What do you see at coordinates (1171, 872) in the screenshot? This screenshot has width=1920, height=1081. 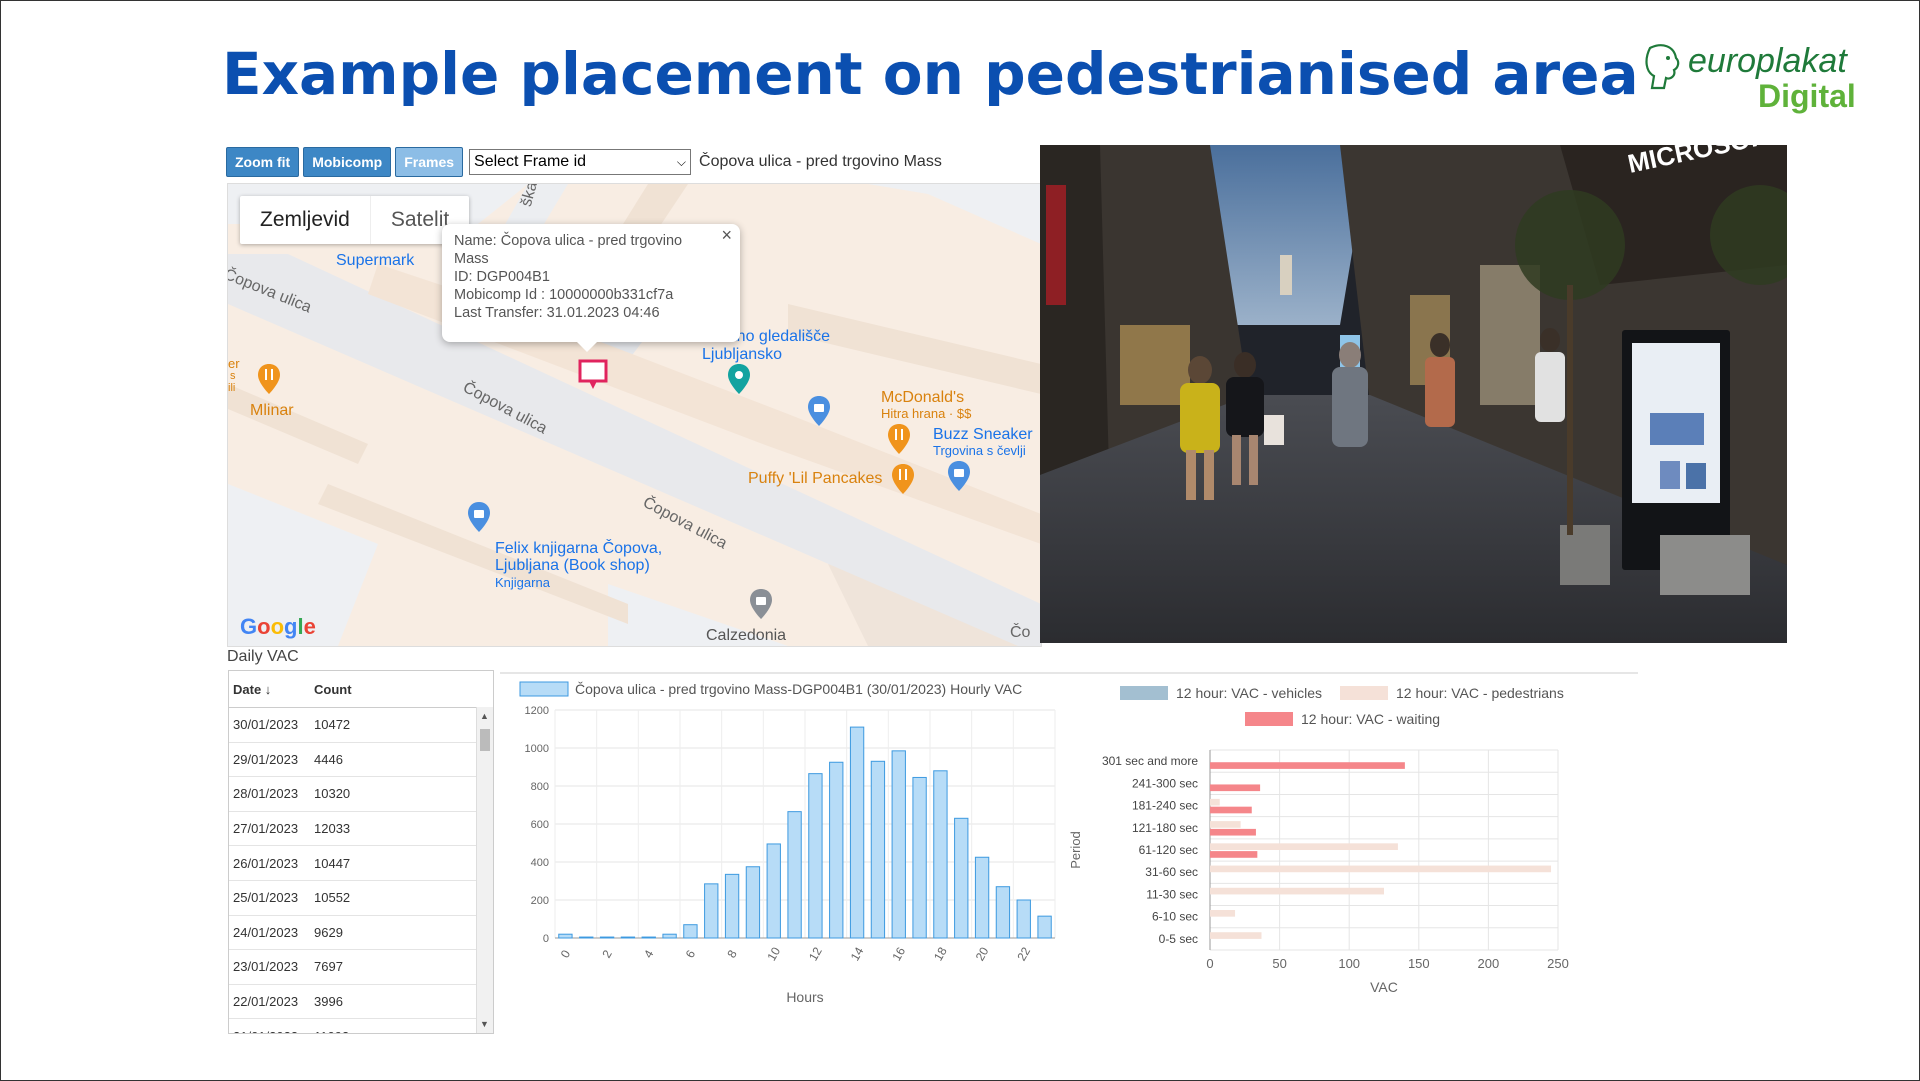 I see `y-tick-label: 31-60 sec` at bounding box center [1171, 872].